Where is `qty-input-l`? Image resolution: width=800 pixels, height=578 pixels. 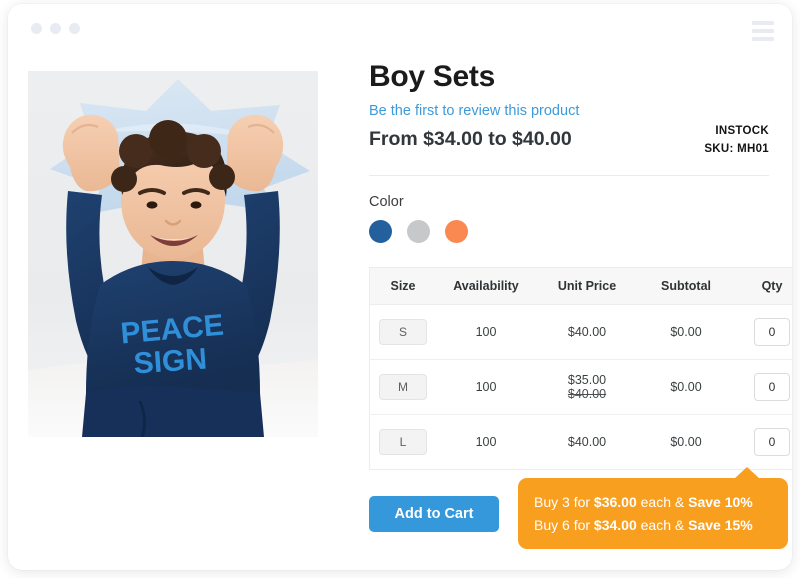
qty-input-l is located at coordinates (772, 442).